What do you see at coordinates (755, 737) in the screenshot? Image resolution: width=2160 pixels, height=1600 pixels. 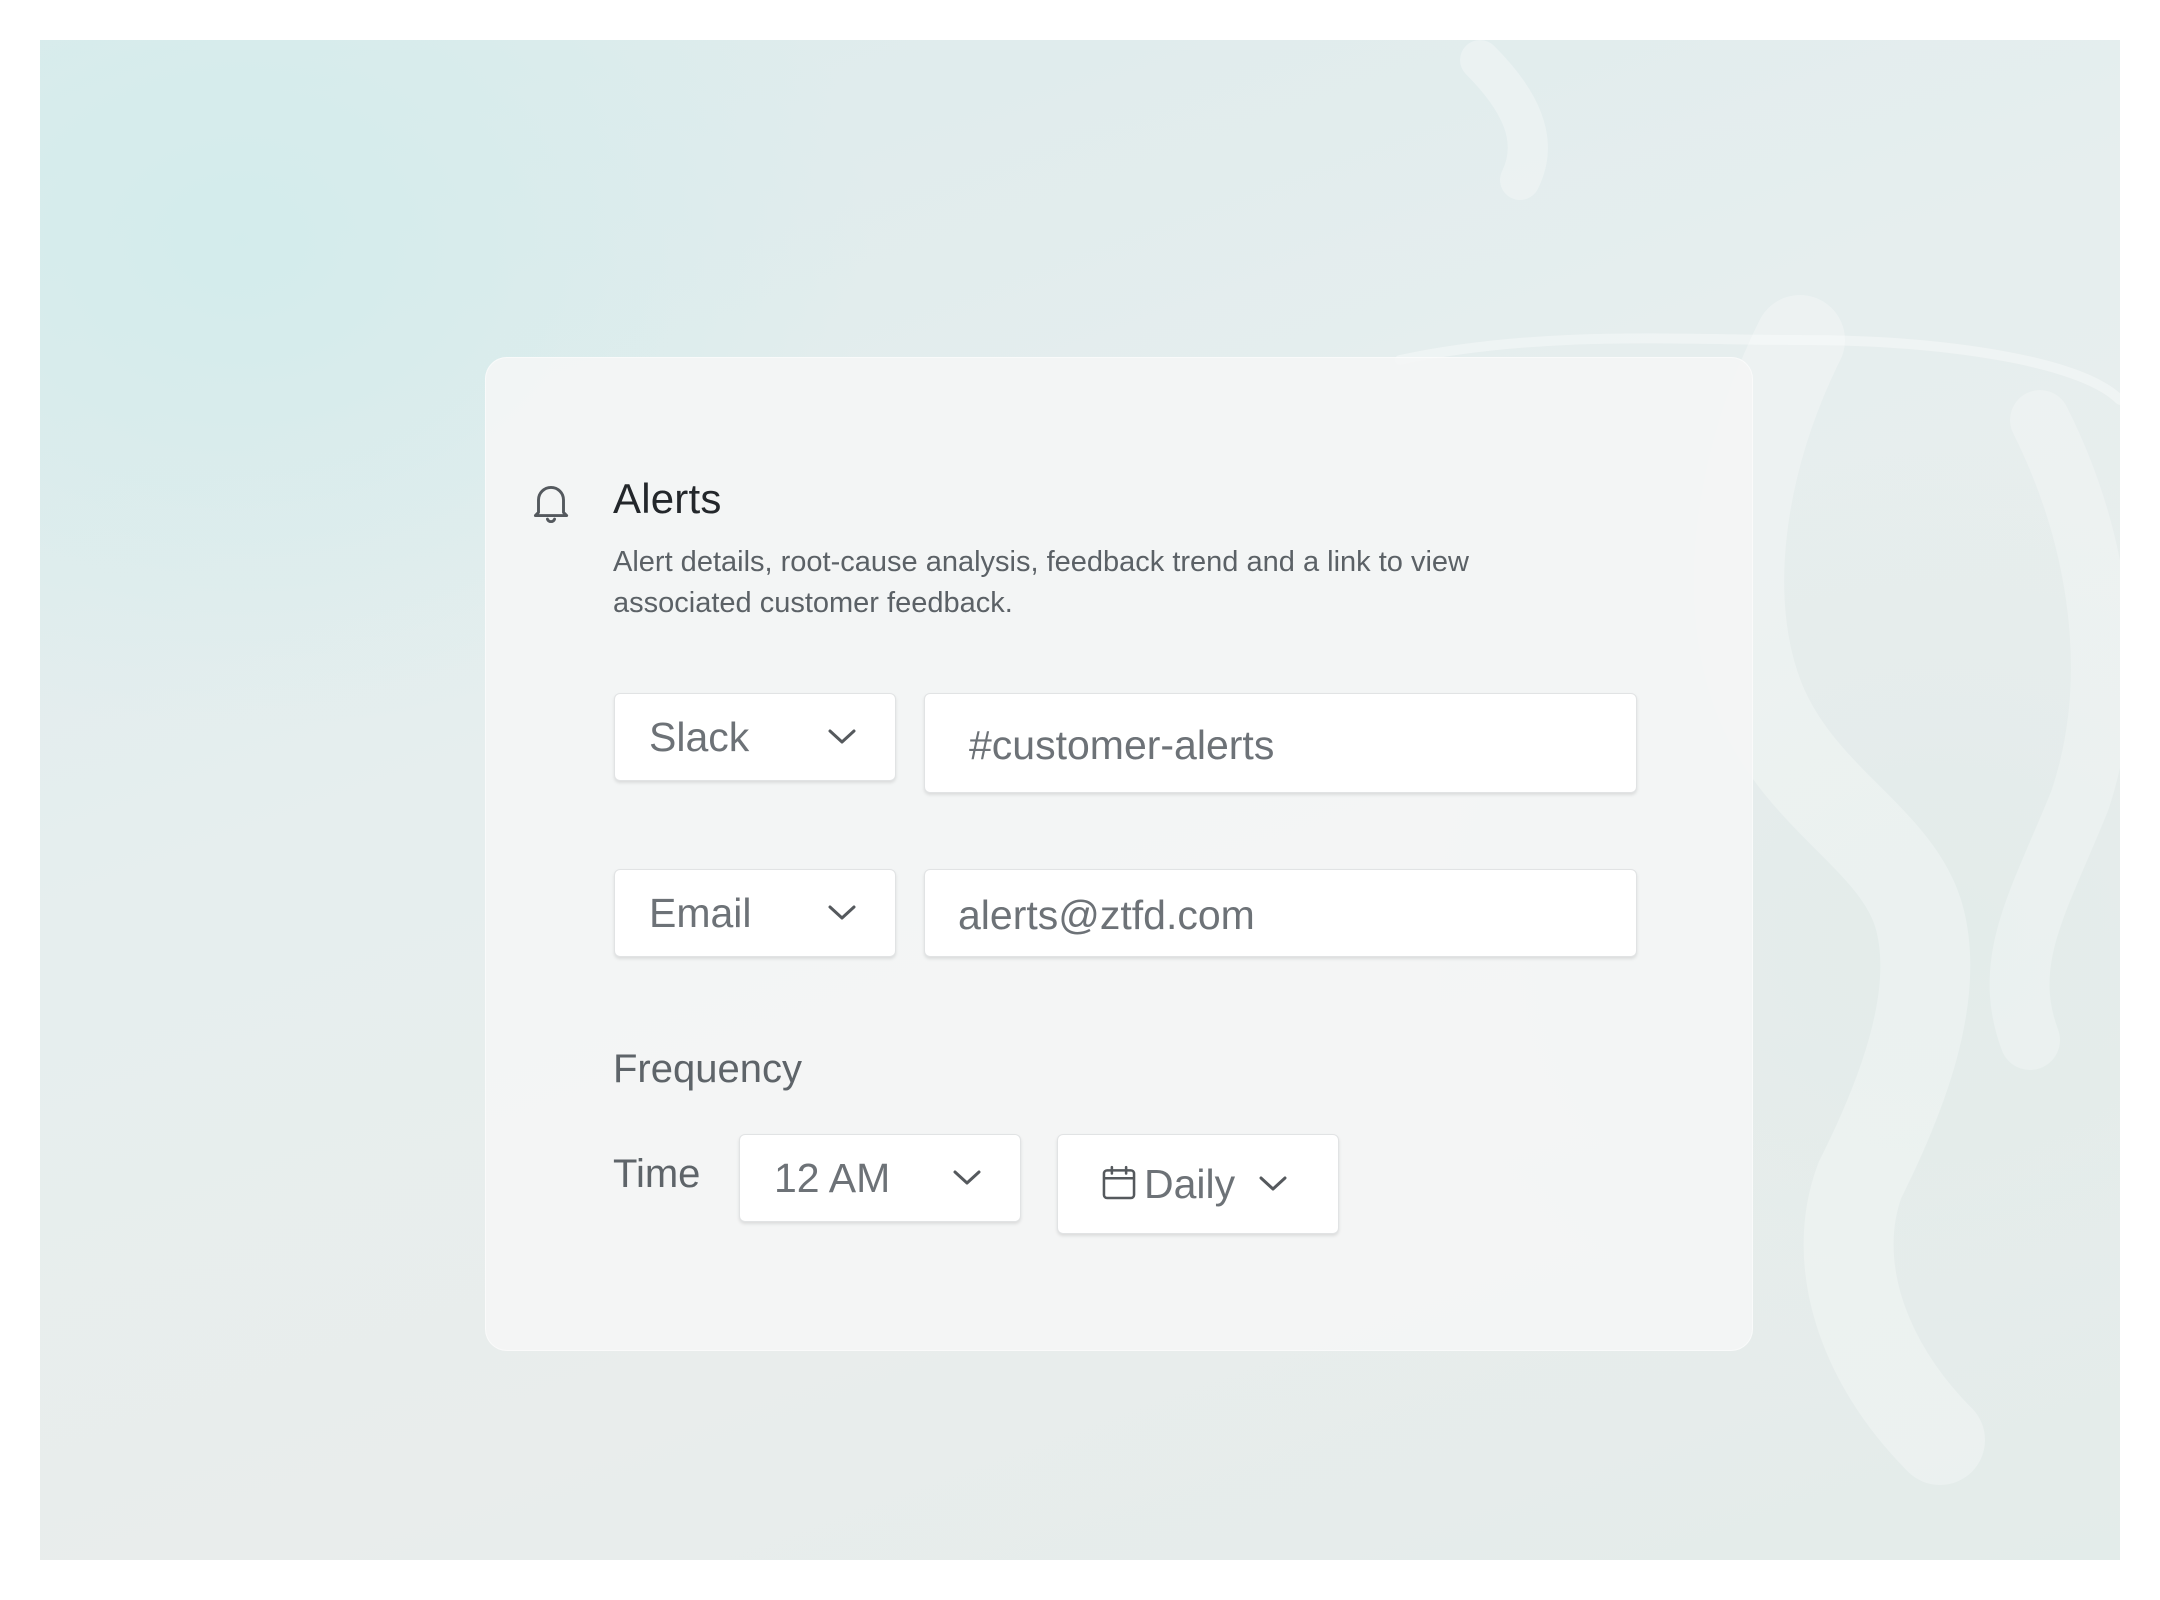 I see `channel-type-select-slack: Slack` at bounding box center [755, 737].